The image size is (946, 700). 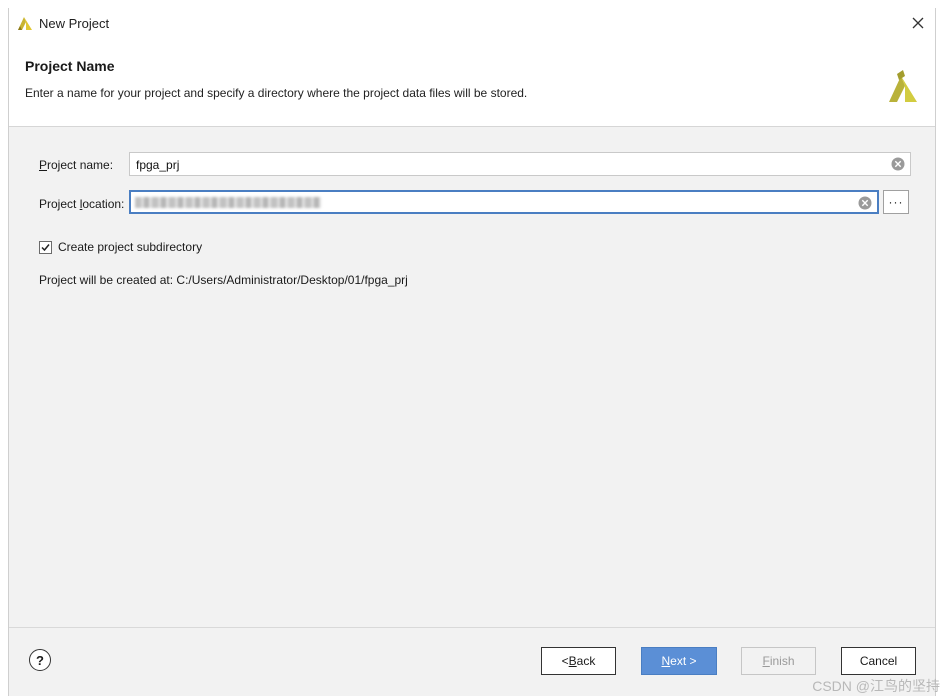 I want to click on create-subdirectory-checkbox, so click(x=45, y=247).